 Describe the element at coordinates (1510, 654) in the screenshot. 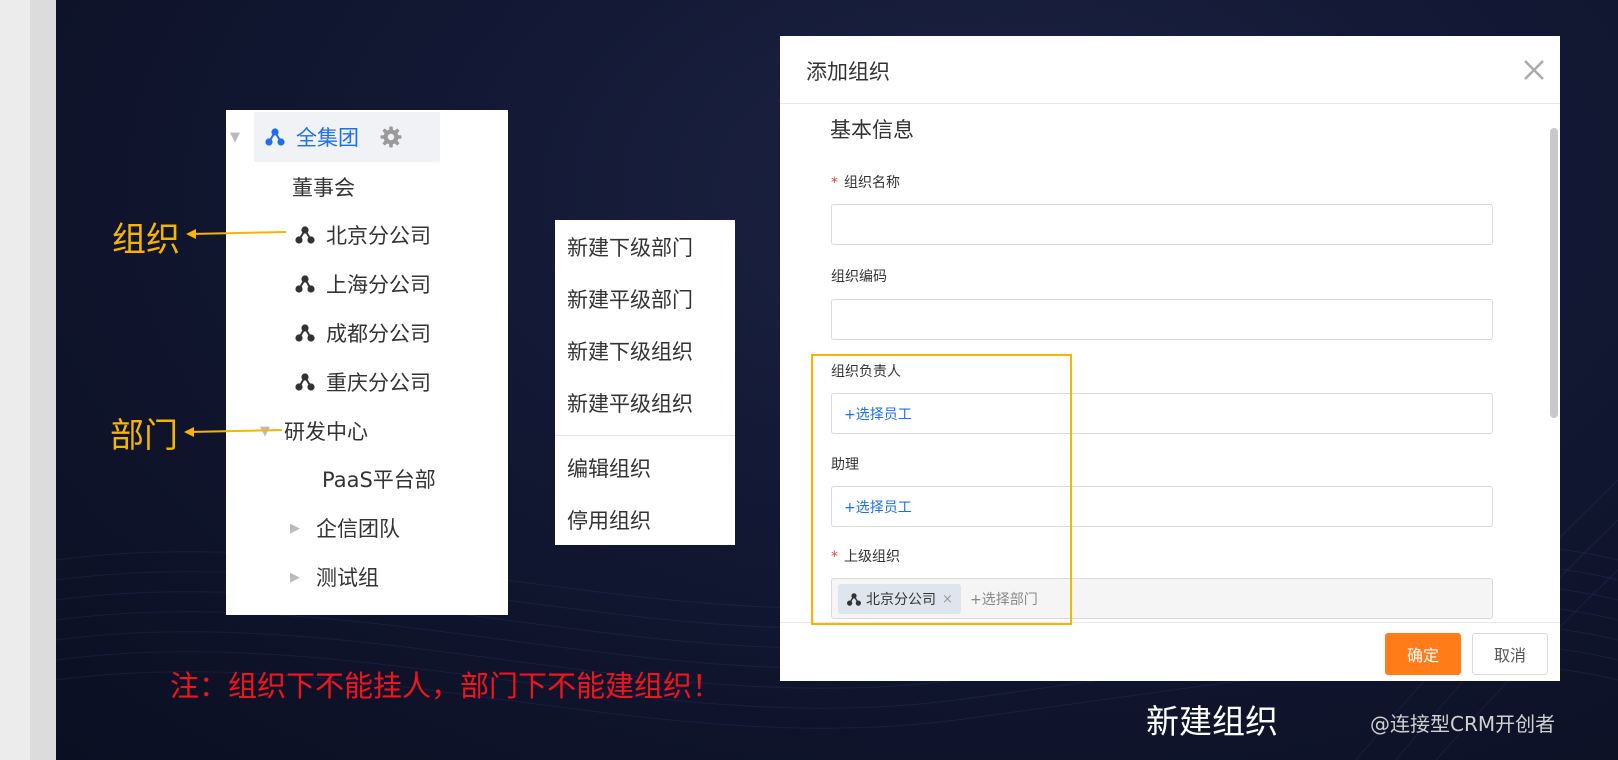

I see `cancel-button: 取消` at that location.